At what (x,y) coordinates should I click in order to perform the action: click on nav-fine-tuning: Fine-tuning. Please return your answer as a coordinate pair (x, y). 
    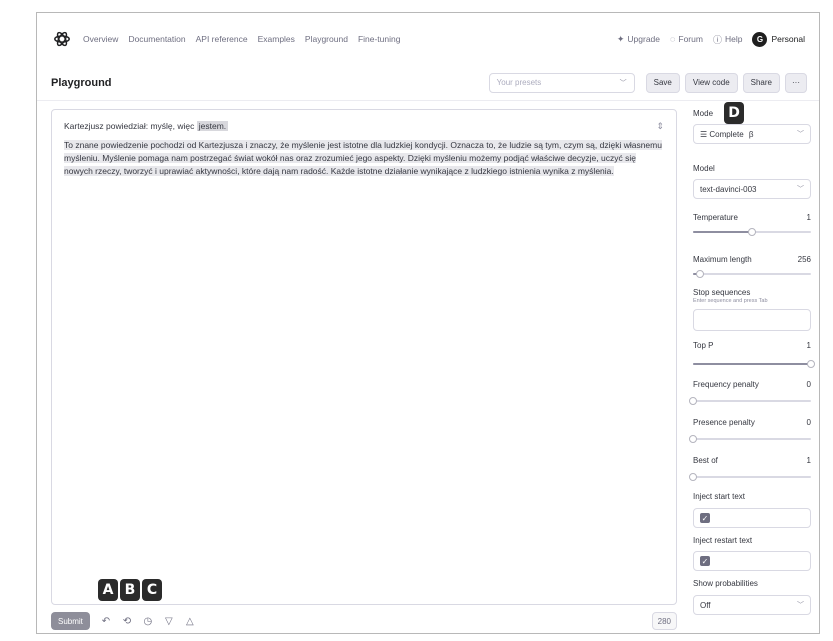
    Looking at the image, I should click on (379, 39).